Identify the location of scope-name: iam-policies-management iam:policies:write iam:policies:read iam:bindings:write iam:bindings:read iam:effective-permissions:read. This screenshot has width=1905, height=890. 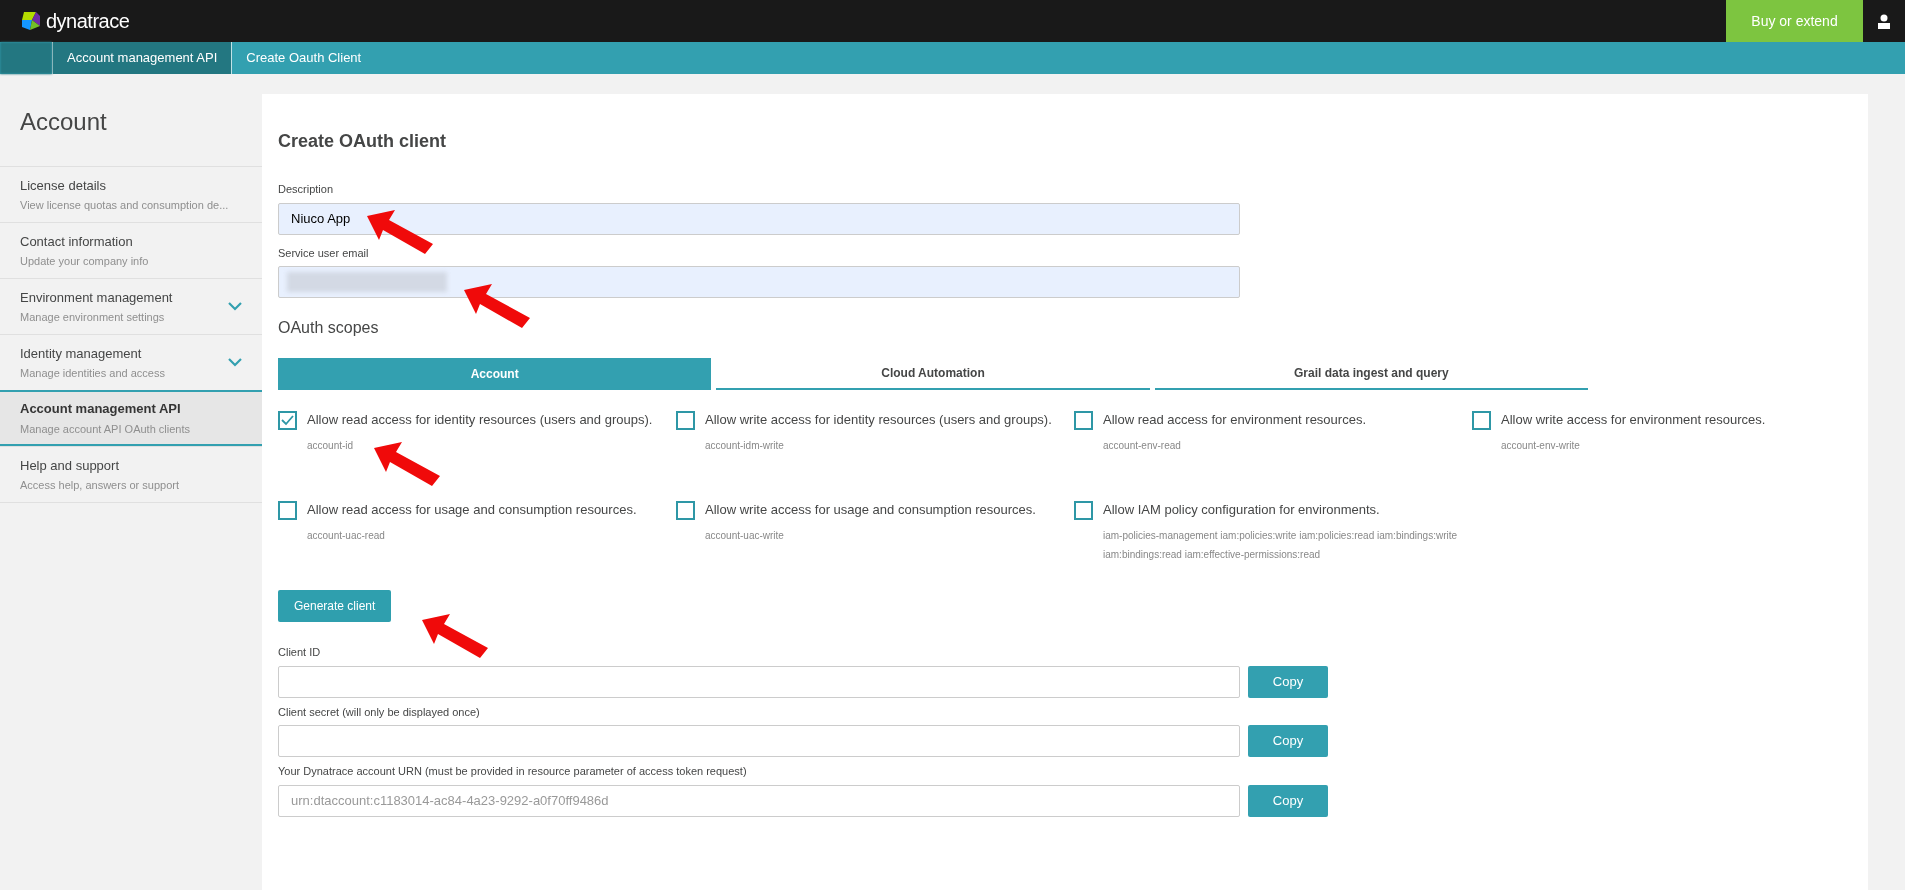
(1281, 545).